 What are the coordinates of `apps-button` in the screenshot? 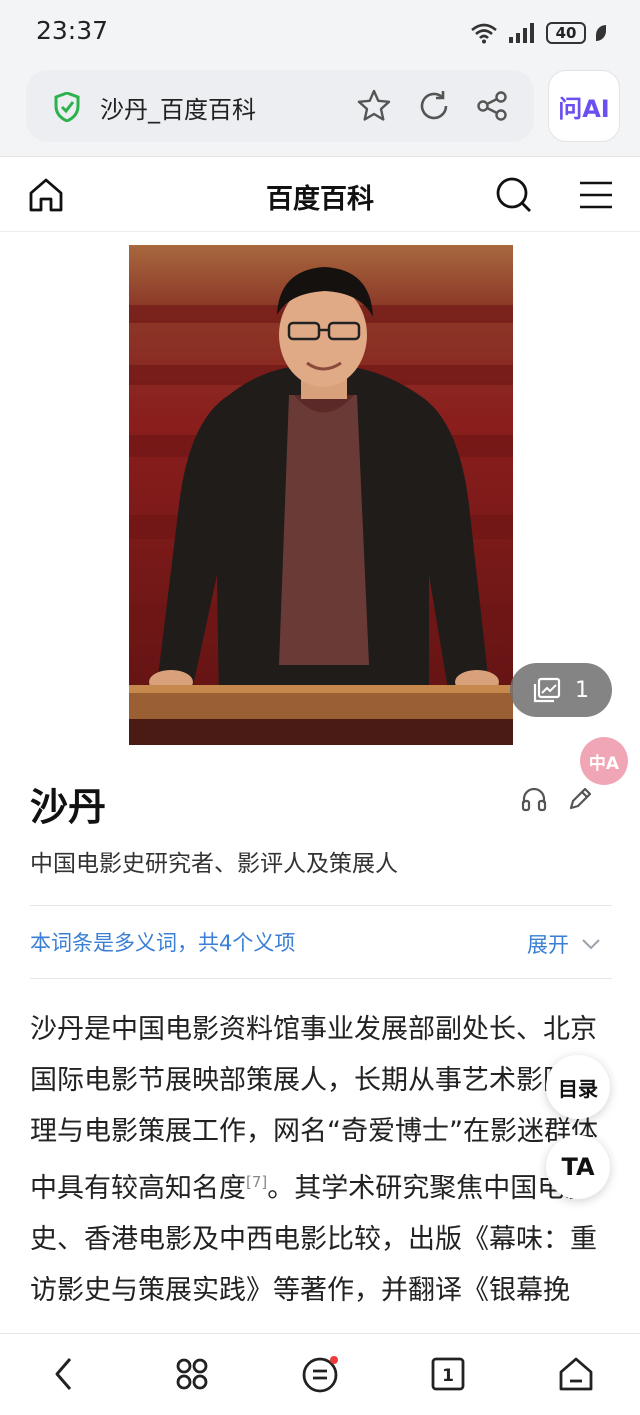 It's located at (192, 1374).